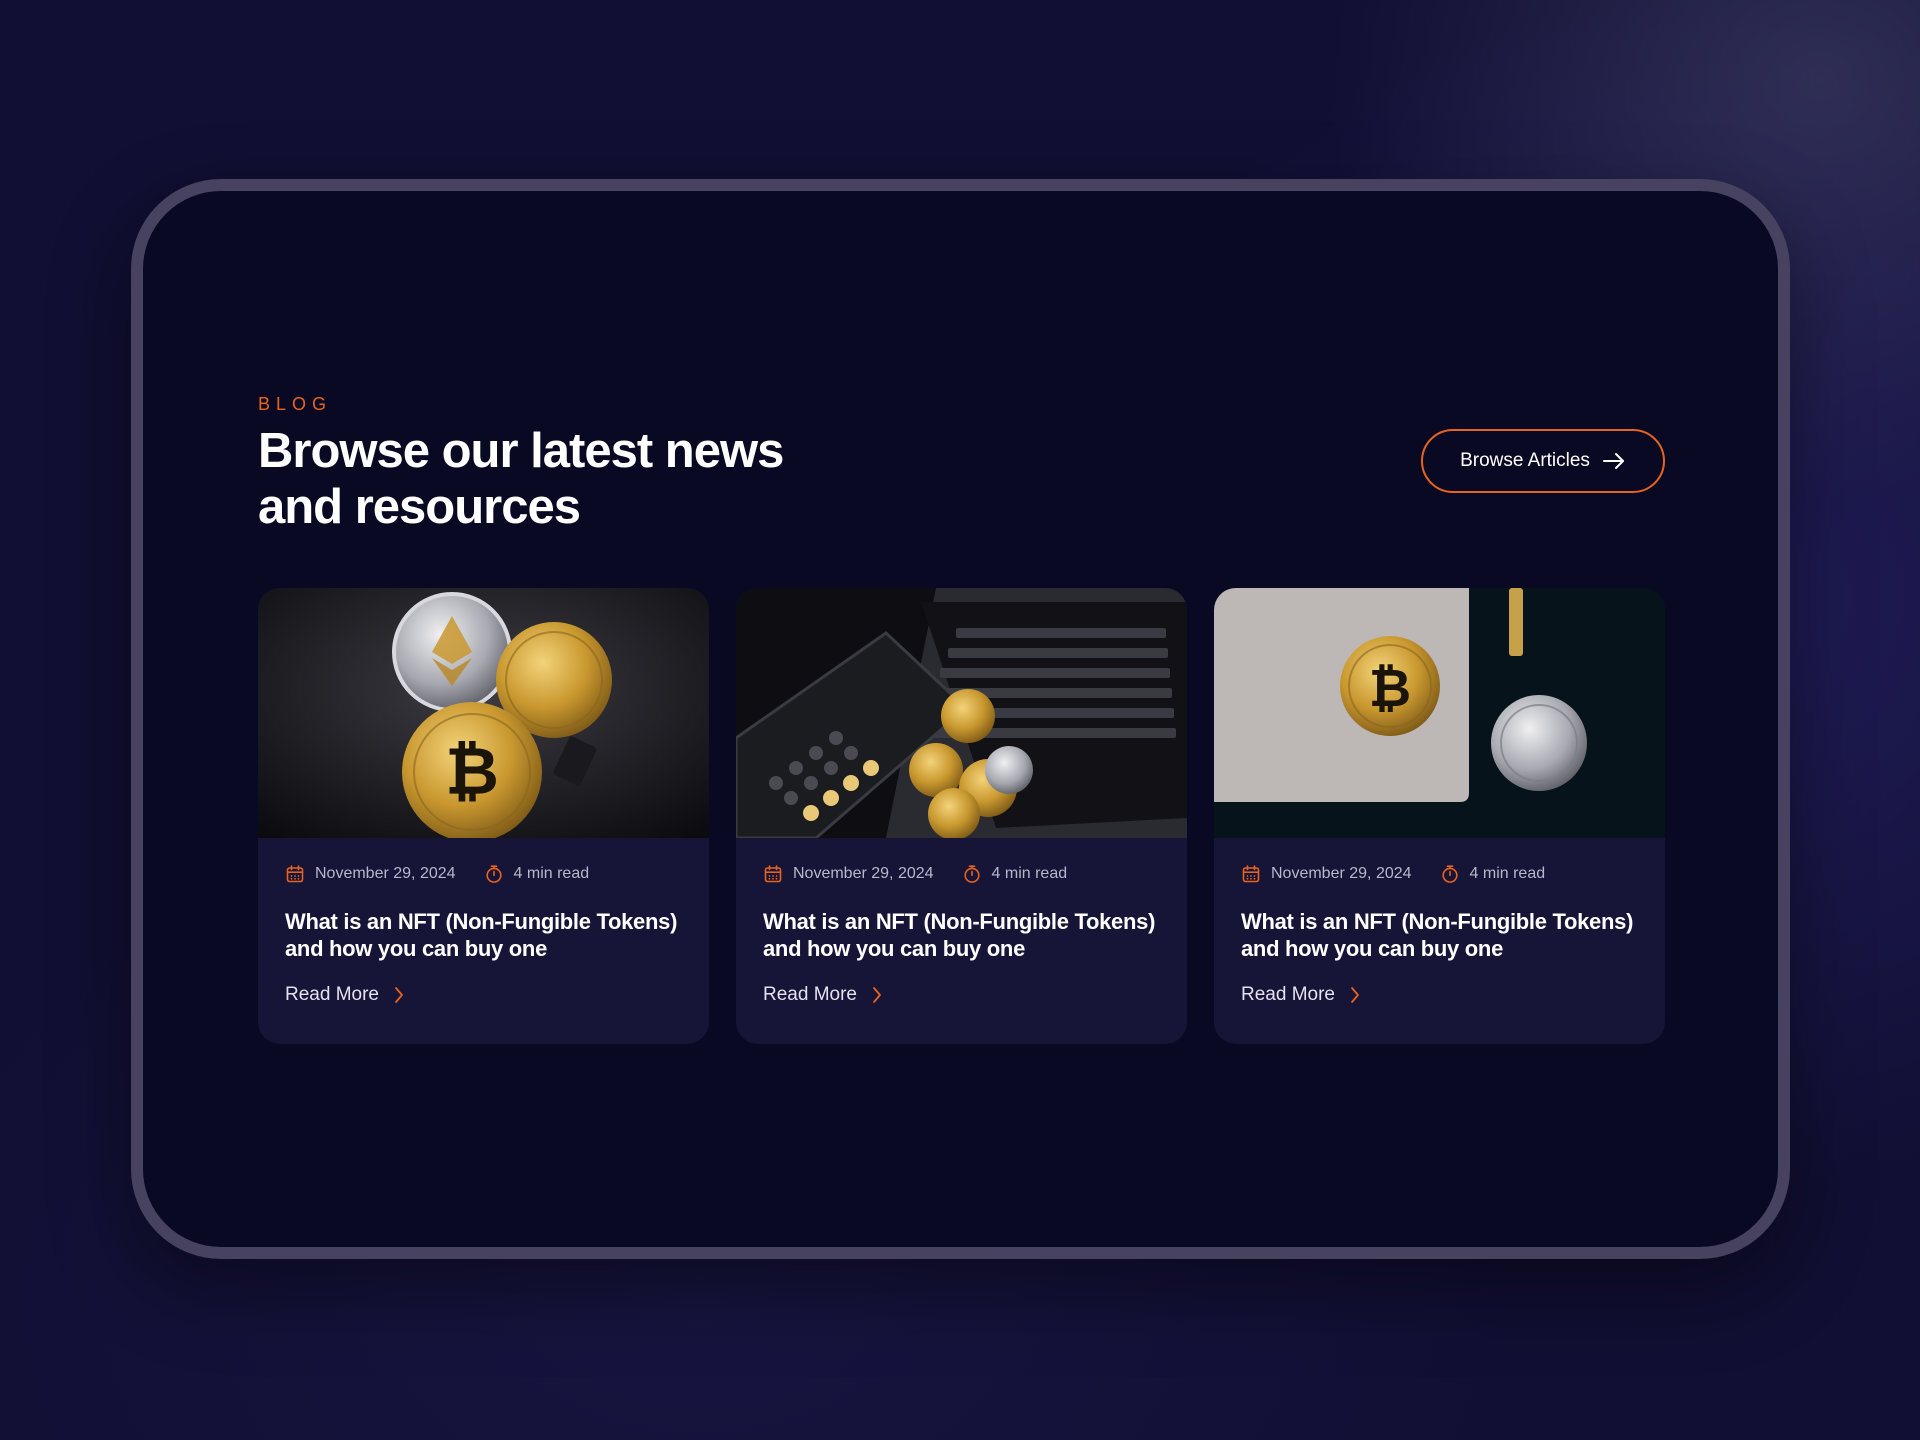 This screenshot has width=1920, height=1440. What do you see at coordinates (483, 713) in the screenshot?
I see `crypto-coins-image: ₿` at bounding box center [483, 713].